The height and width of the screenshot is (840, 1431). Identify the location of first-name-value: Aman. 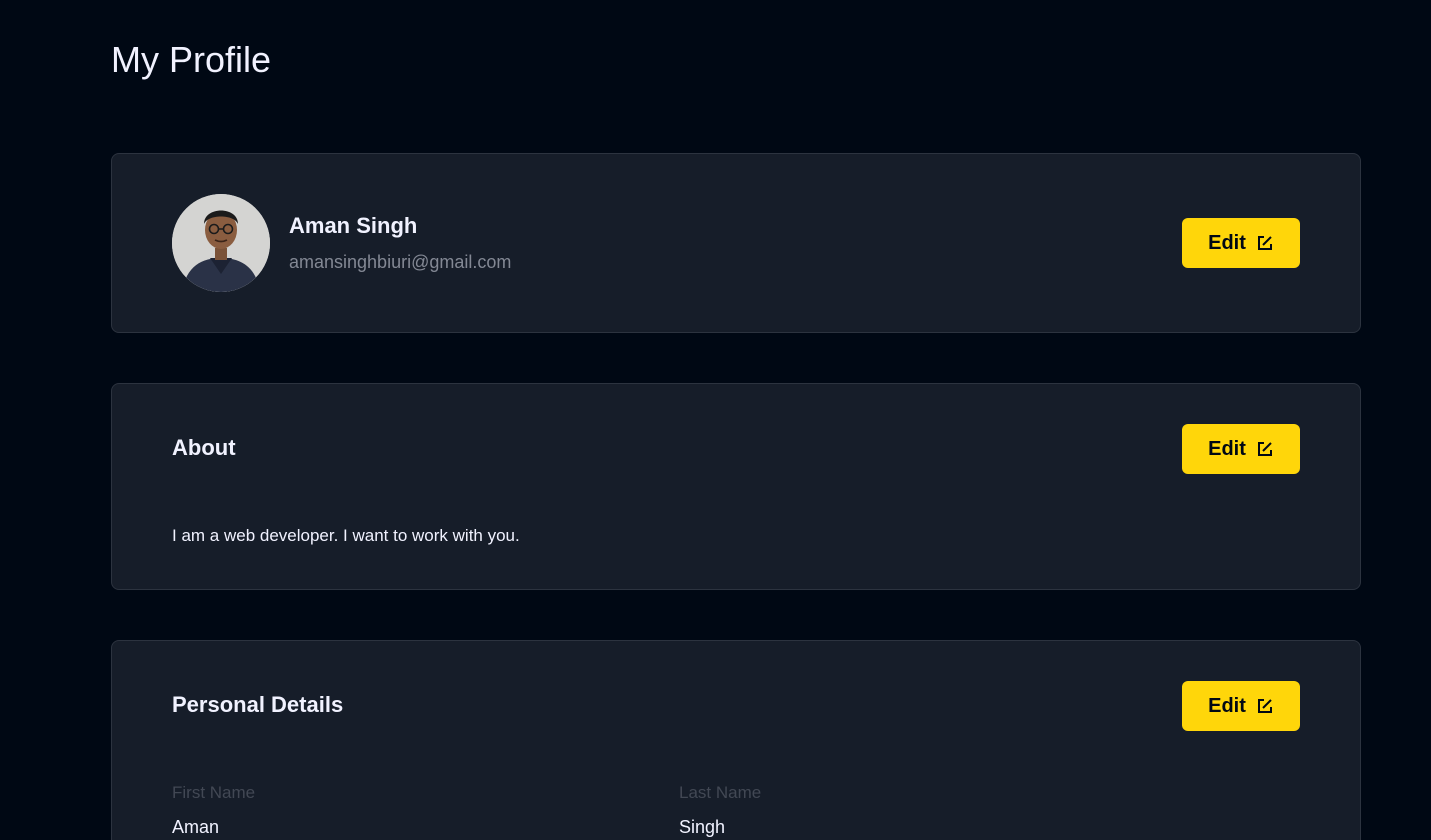
(196, 827).